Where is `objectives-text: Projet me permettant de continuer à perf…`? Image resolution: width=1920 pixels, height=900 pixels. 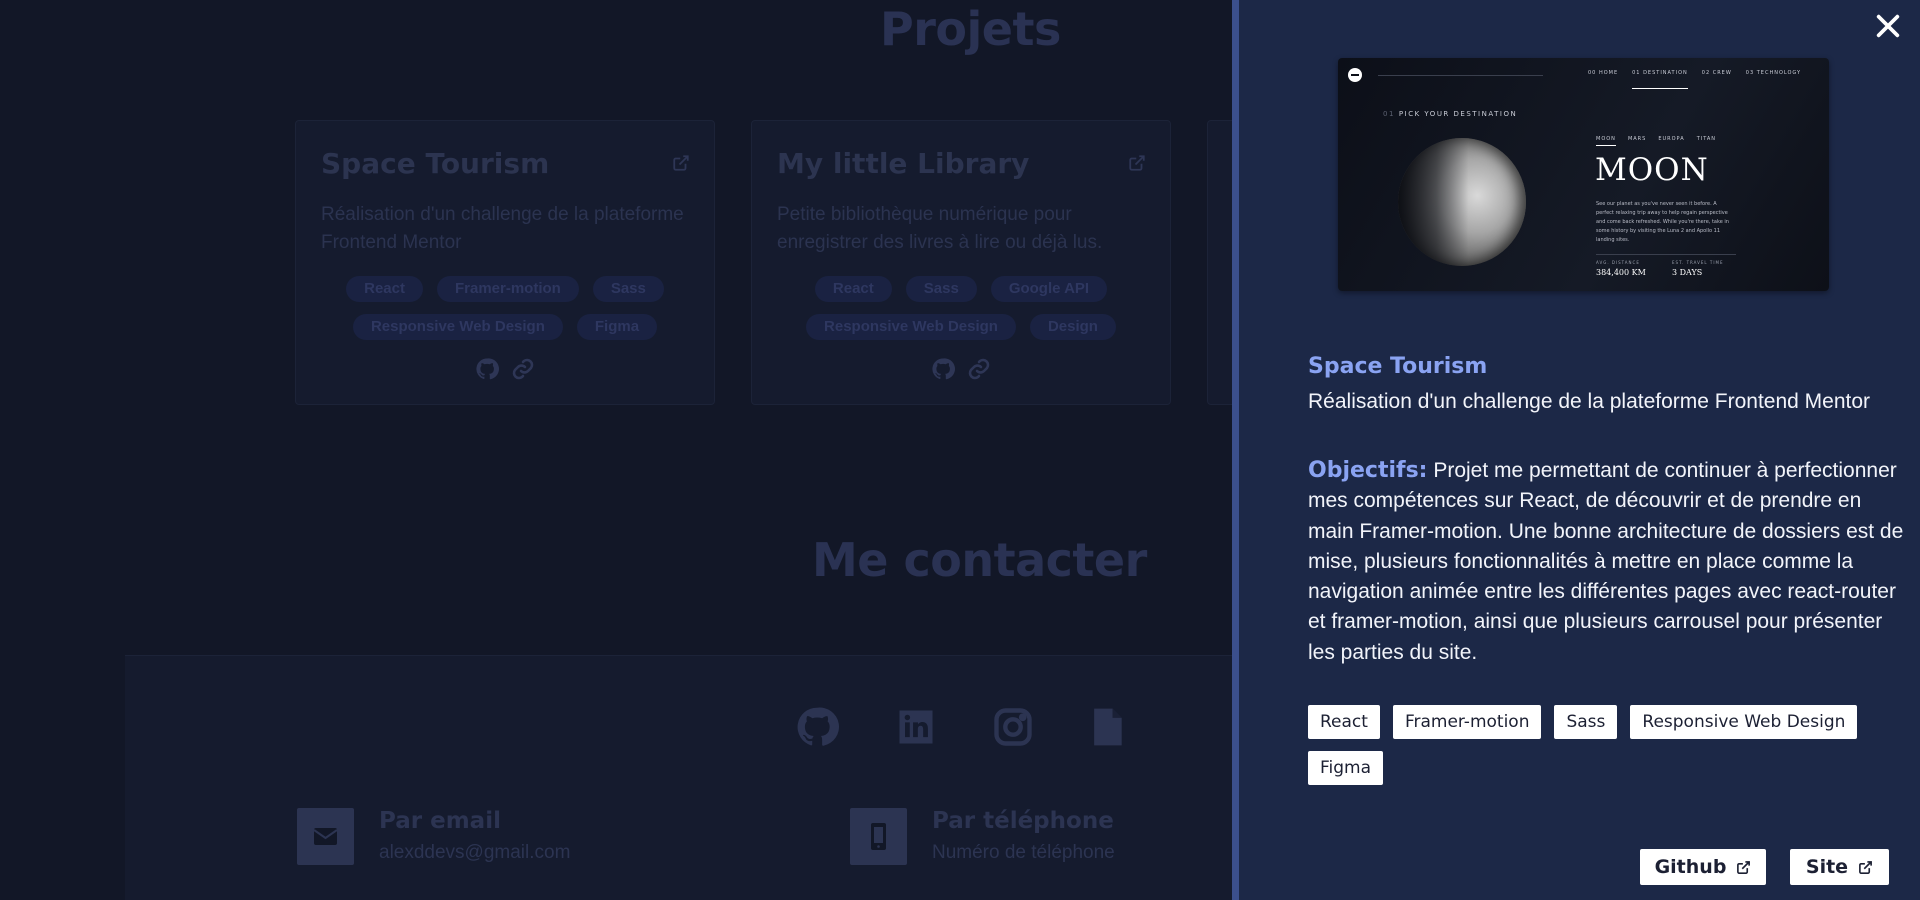 objectives-text: Projet me permettant de continuer à perf… is located at coordinates (1606, 561).